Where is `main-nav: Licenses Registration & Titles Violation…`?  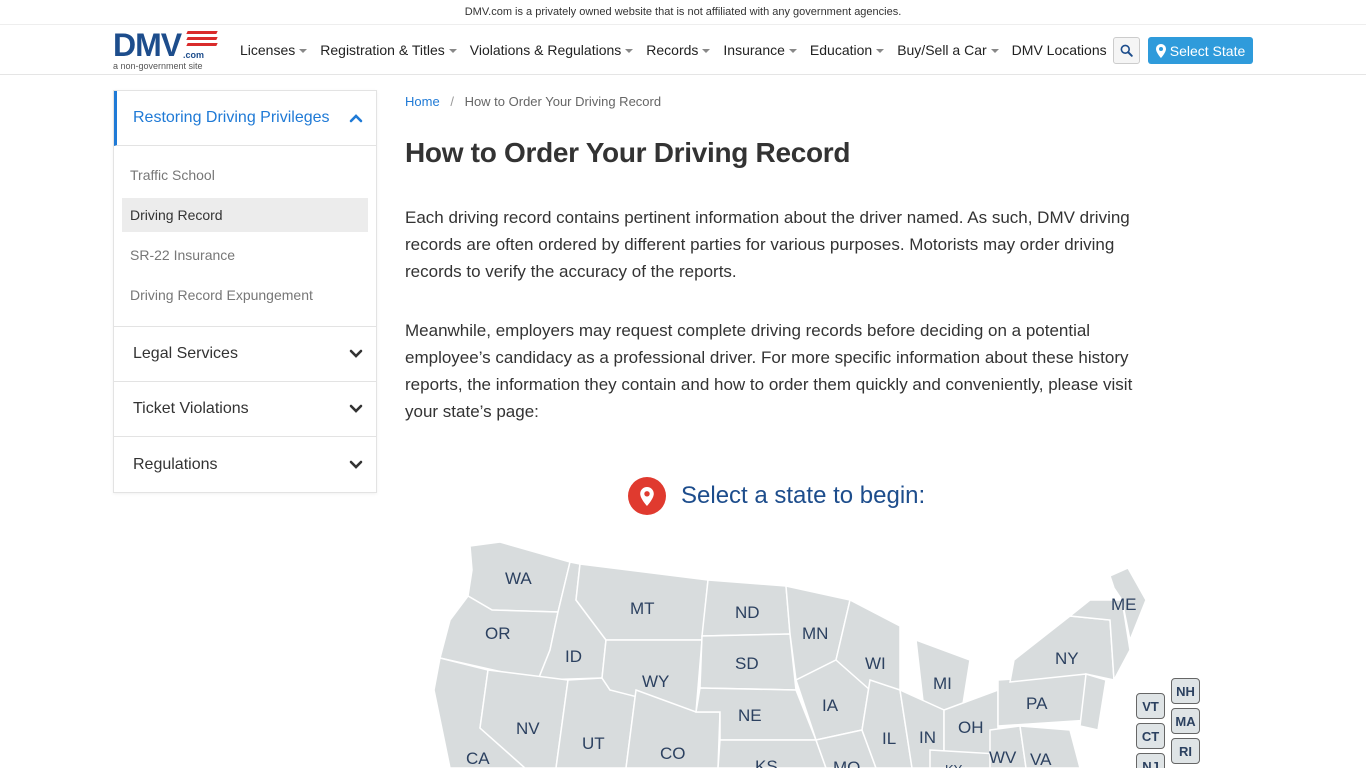 main-nav: Licenses Registration & Titles Violation… is located at coordinates (680, 50).